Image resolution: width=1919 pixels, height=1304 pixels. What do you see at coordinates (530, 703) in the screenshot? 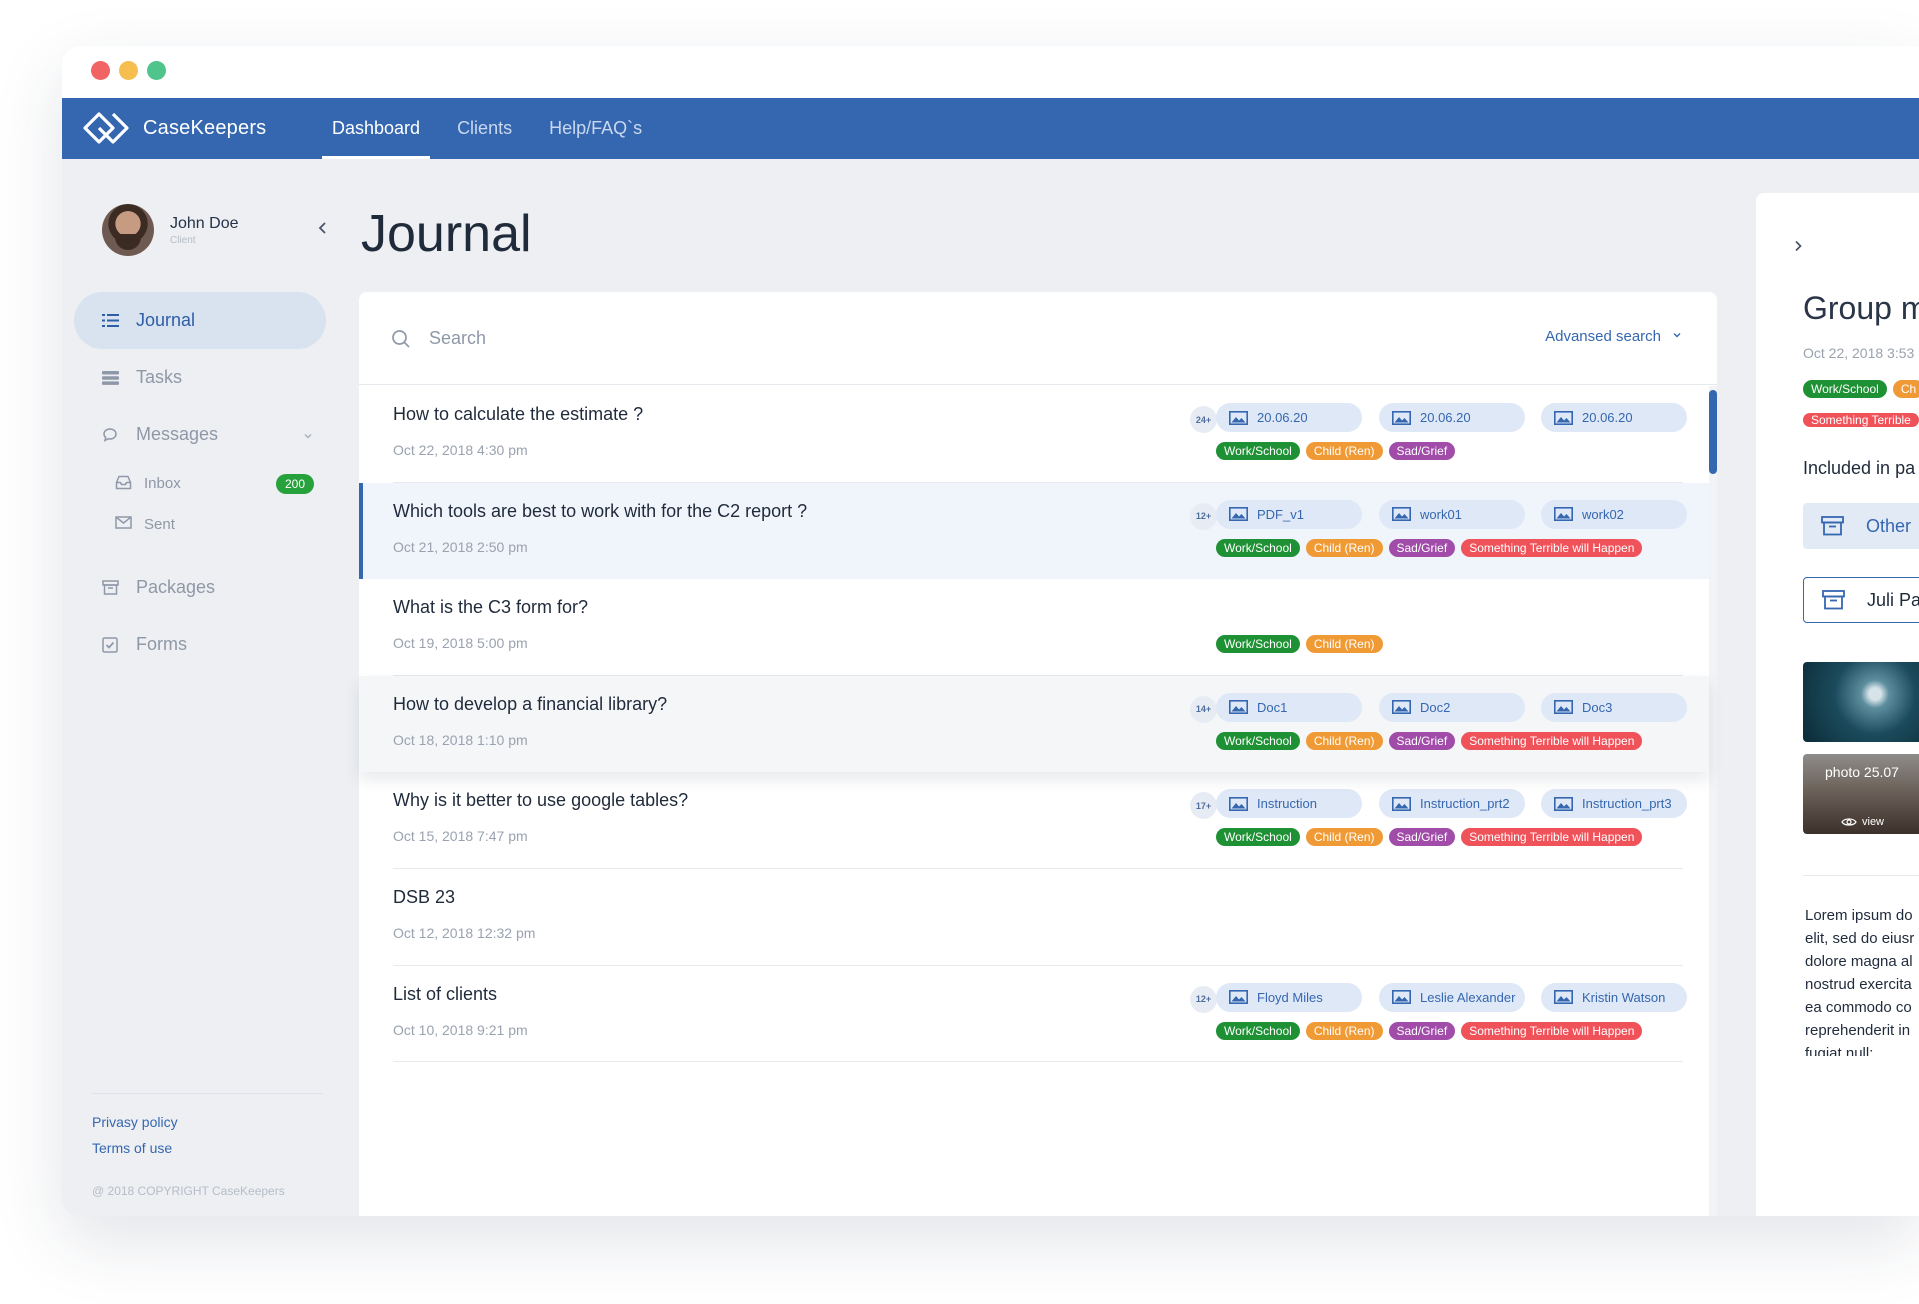
I see `entry-title: How to develop a financial library?` at bounding box center [530, 703].